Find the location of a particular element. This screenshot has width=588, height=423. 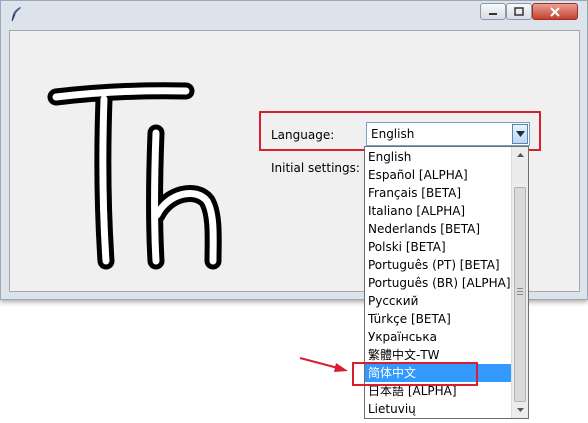

feather-icon is located at coordinates (16, 14).